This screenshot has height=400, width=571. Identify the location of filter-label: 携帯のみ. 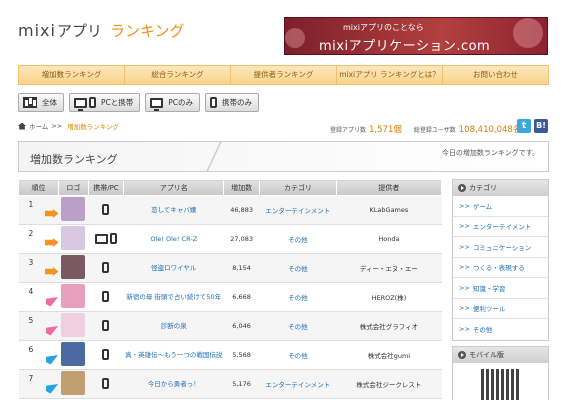
(237, 102).